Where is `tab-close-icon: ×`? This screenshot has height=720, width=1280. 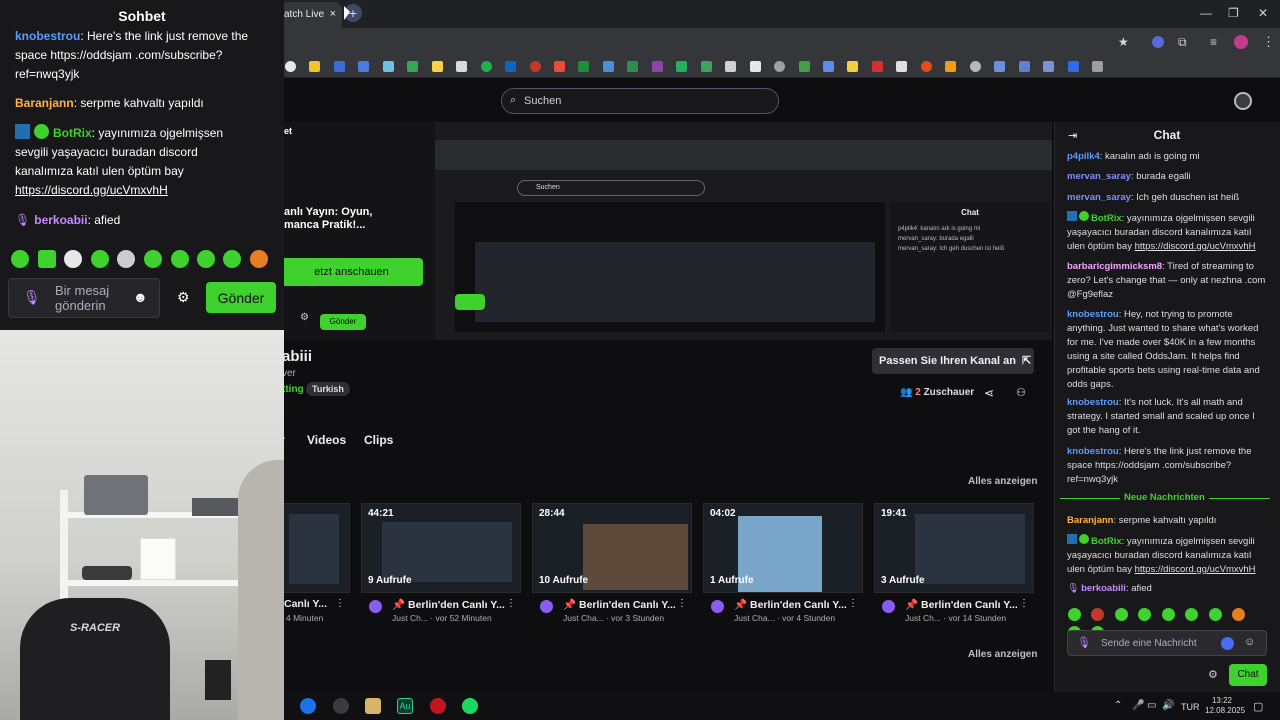
tab-close-icon: × is located at coordinates (333, 14).